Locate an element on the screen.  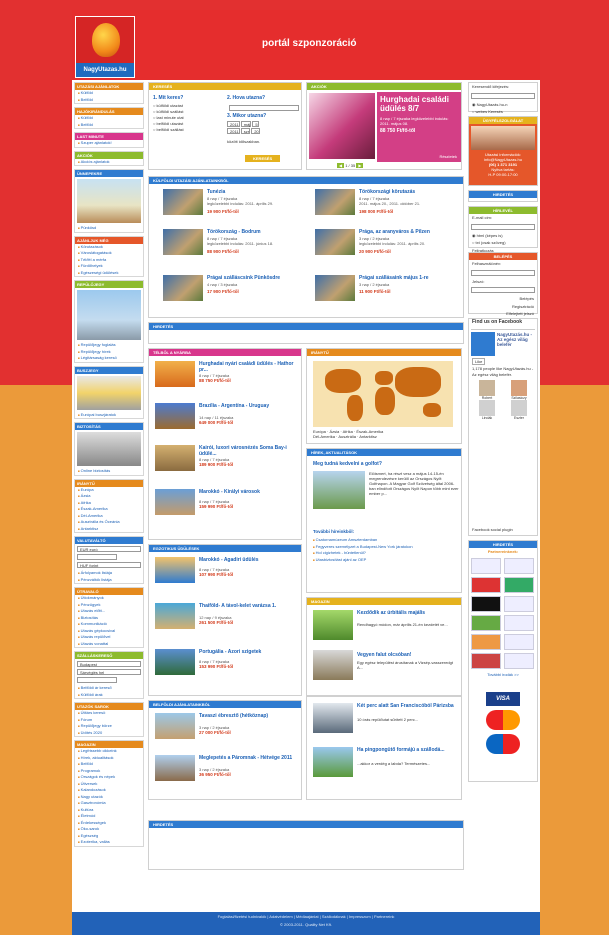
currency-from-select: EUR euró is located at coordinates (109, 549).